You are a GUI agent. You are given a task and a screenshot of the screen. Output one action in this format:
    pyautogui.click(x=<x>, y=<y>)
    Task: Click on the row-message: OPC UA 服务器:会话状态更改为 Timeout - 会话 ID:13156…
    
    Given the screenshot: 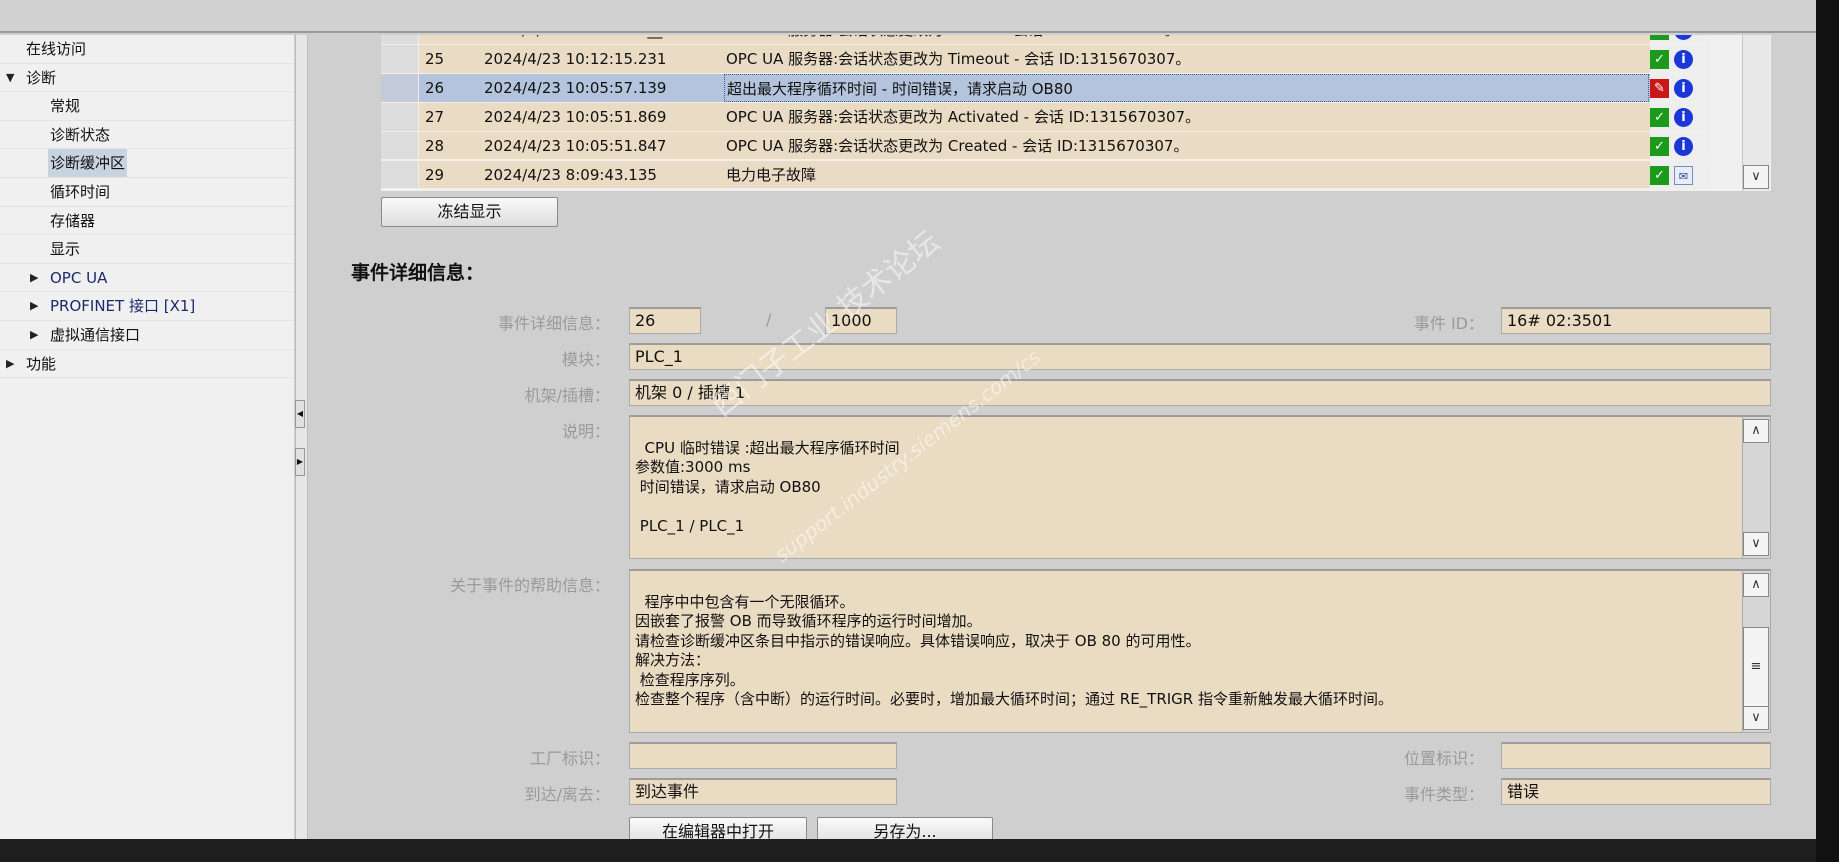 What is the action you would take?
    pyautogui.click(x=958, y=58)
    